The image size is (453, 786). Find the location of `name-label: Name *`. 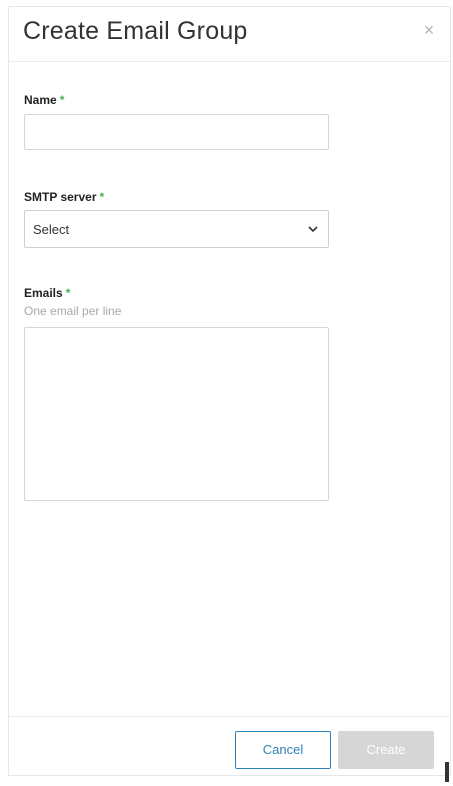

name-label: Name * is located at coordinates (44, 100).